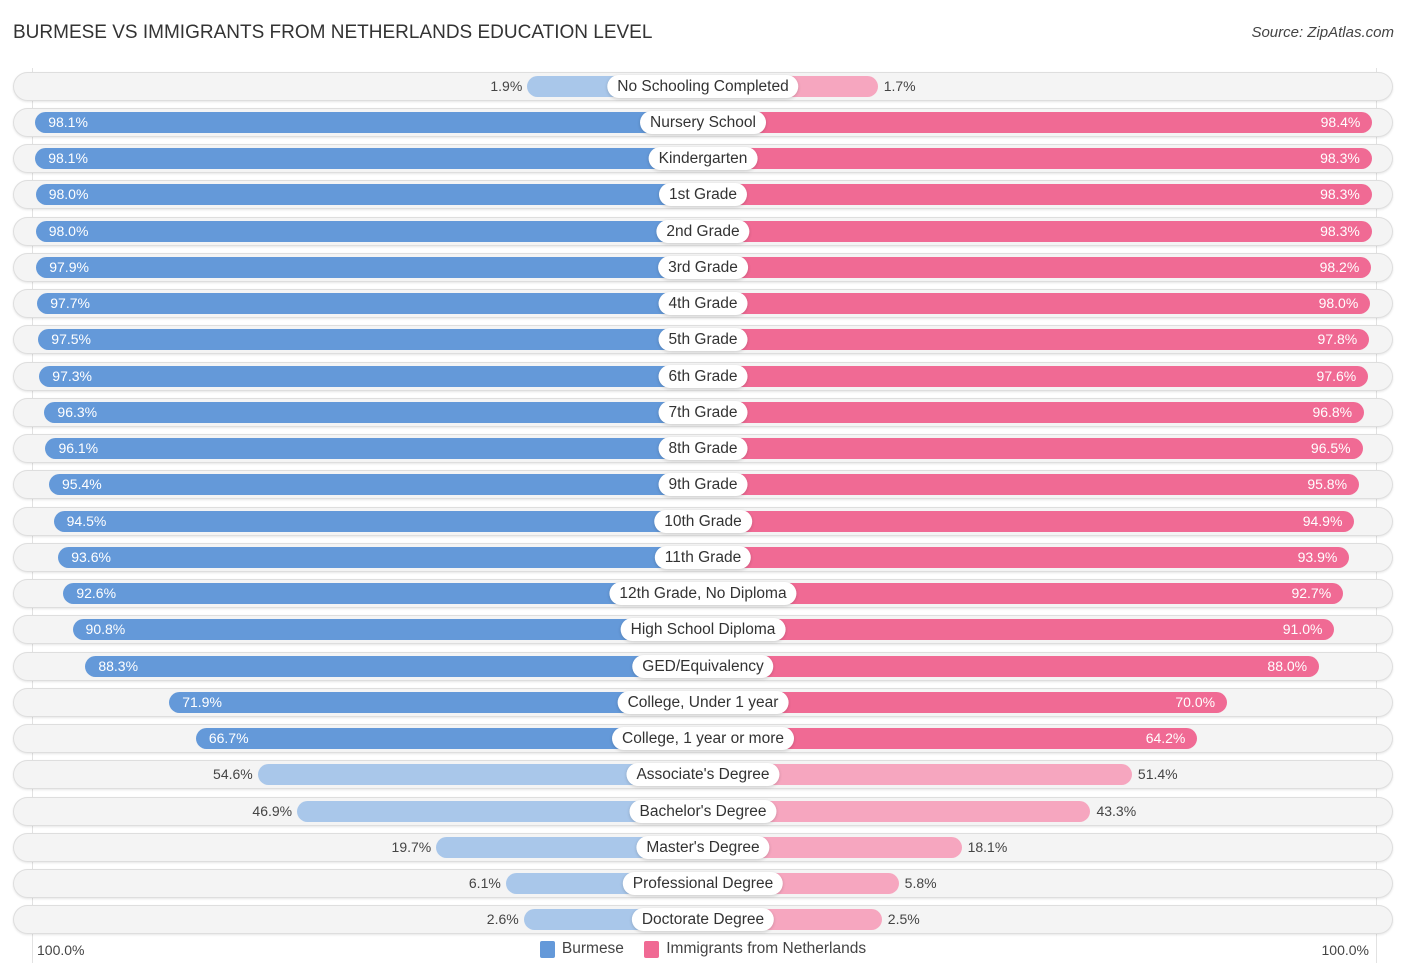  I want to click on value-label-burmese: 46.9%, so click(272, 810).